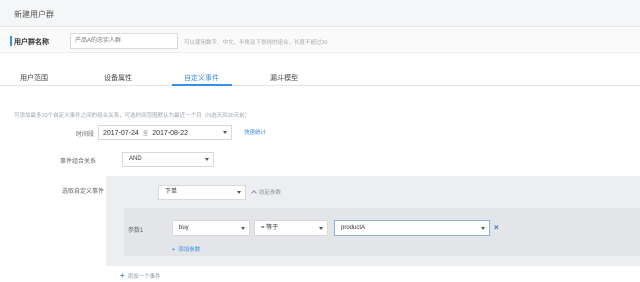 This screenshot has height=282, width=640. What do you see at coordinates (168, 159) in the screenshot?
I see `relation-select: AND` at bounding box center [168, 159].